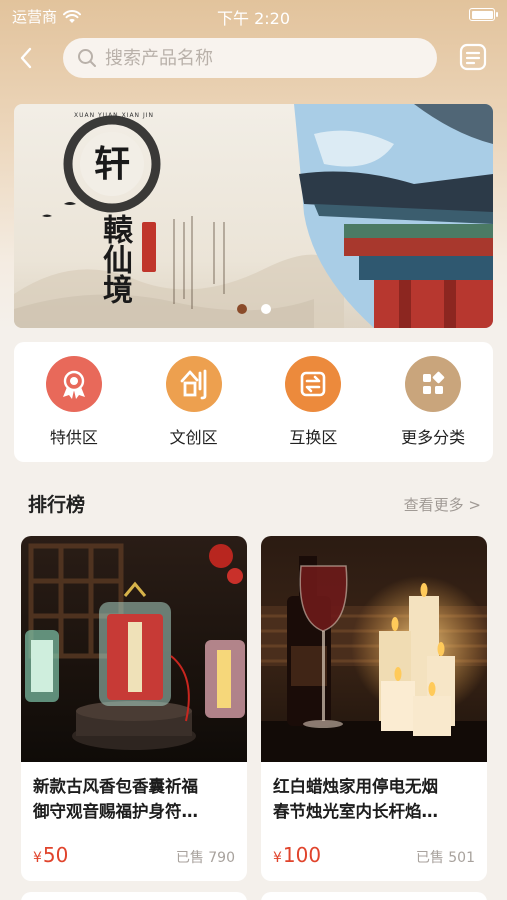 This screenshot has height=900, width=507. What do you see at coordinates (193, 384) in the screenshot?
I see `chuang-character-icon` at bounding box center [193, 384].